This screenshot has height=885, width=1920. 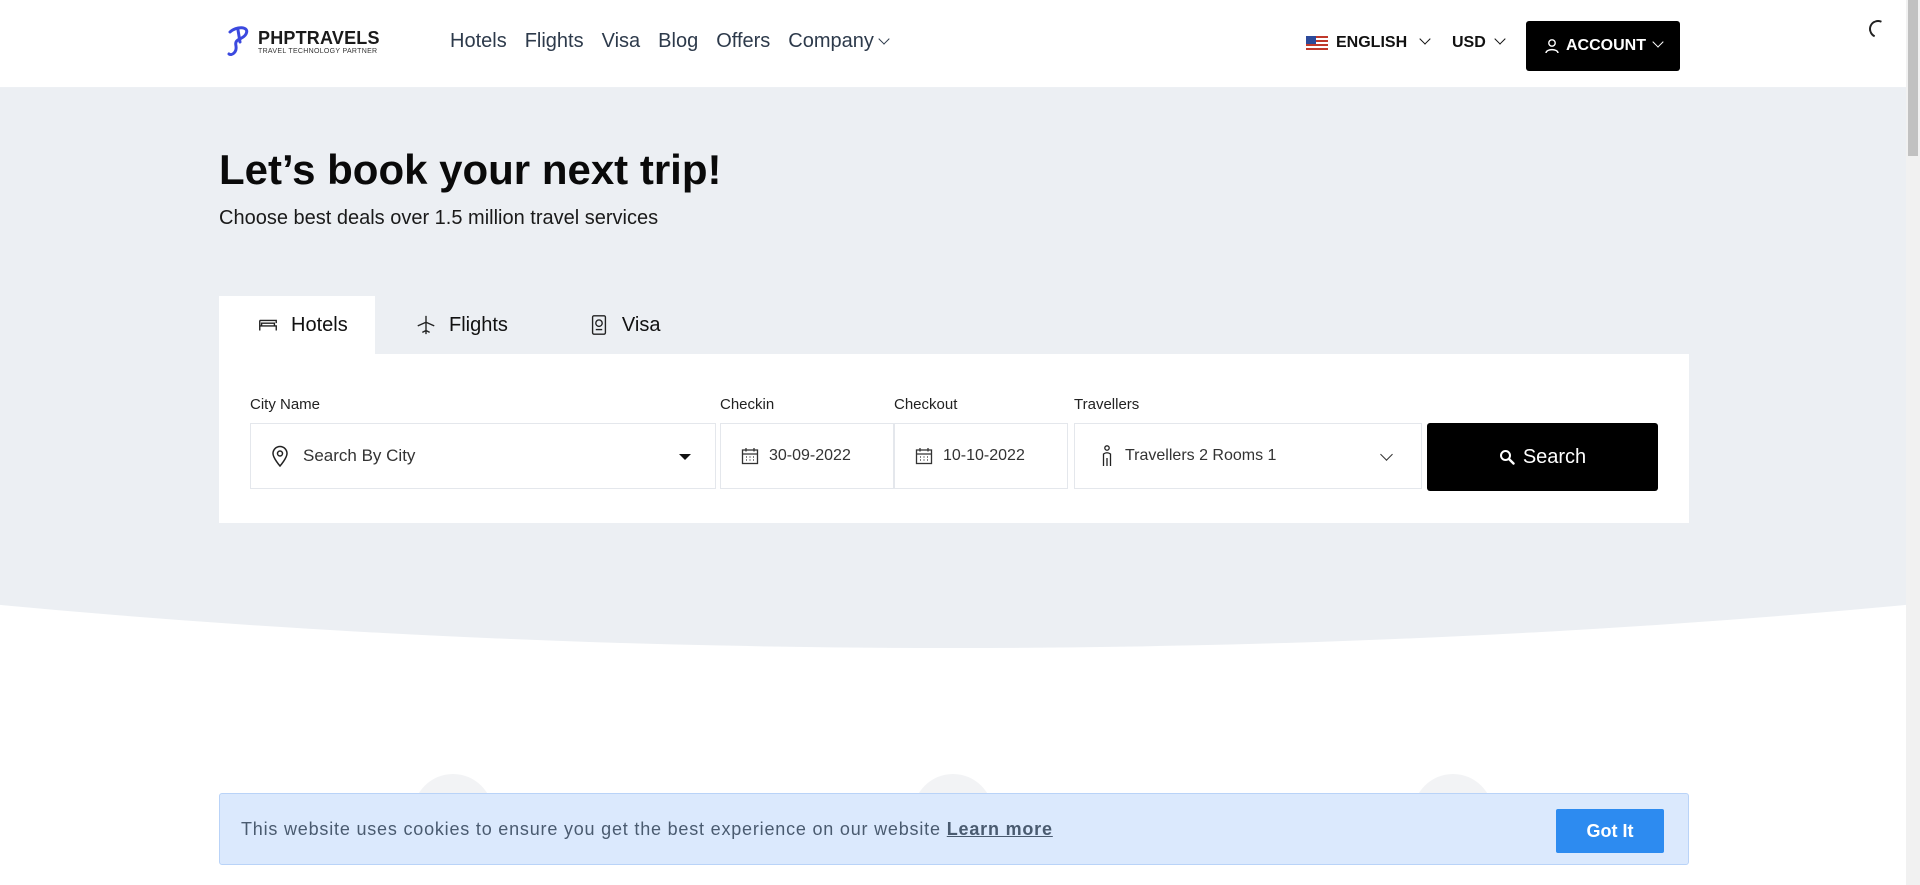 I want to click on tab-hotels: Hotels, so click(x=297, y=325).